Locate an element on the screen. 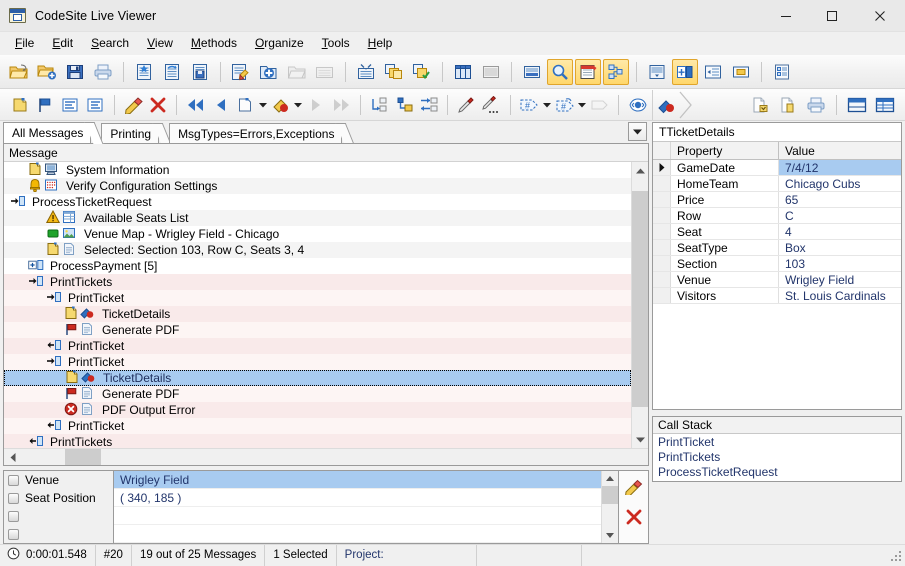 The height and width of the screenshot is (566, 905). tag-add-dropdown-icon is located at coordinates (582, 105).